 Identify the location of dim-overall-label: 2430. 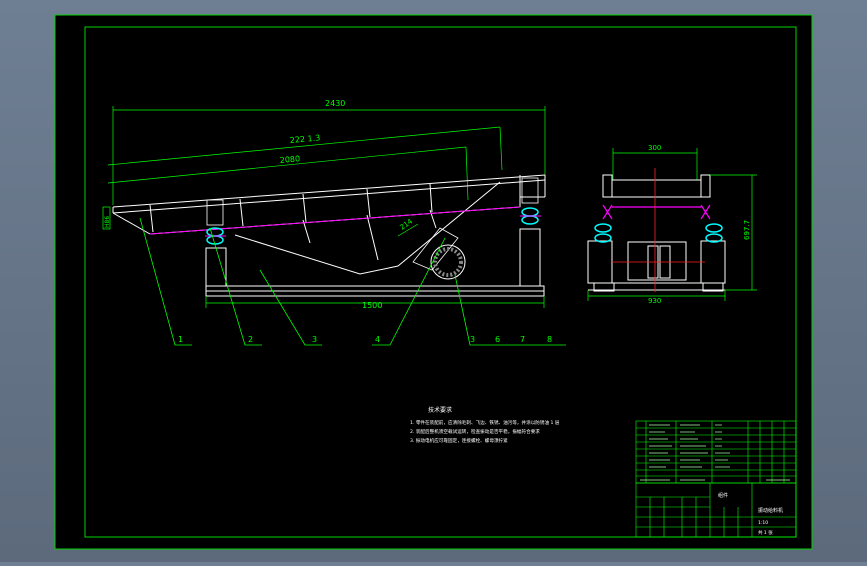
(335, 103).